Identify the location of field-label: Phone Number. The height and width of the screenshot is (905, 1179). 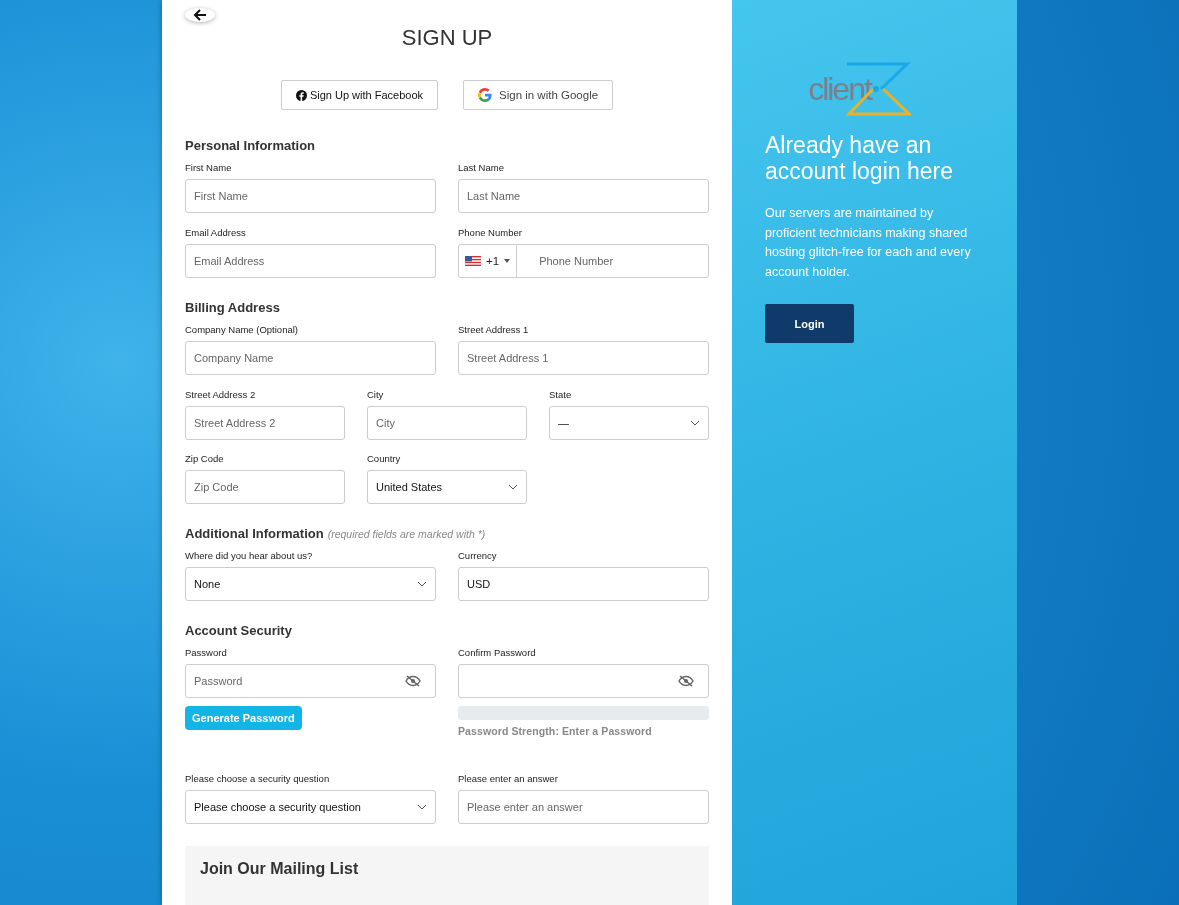
(490, 232).